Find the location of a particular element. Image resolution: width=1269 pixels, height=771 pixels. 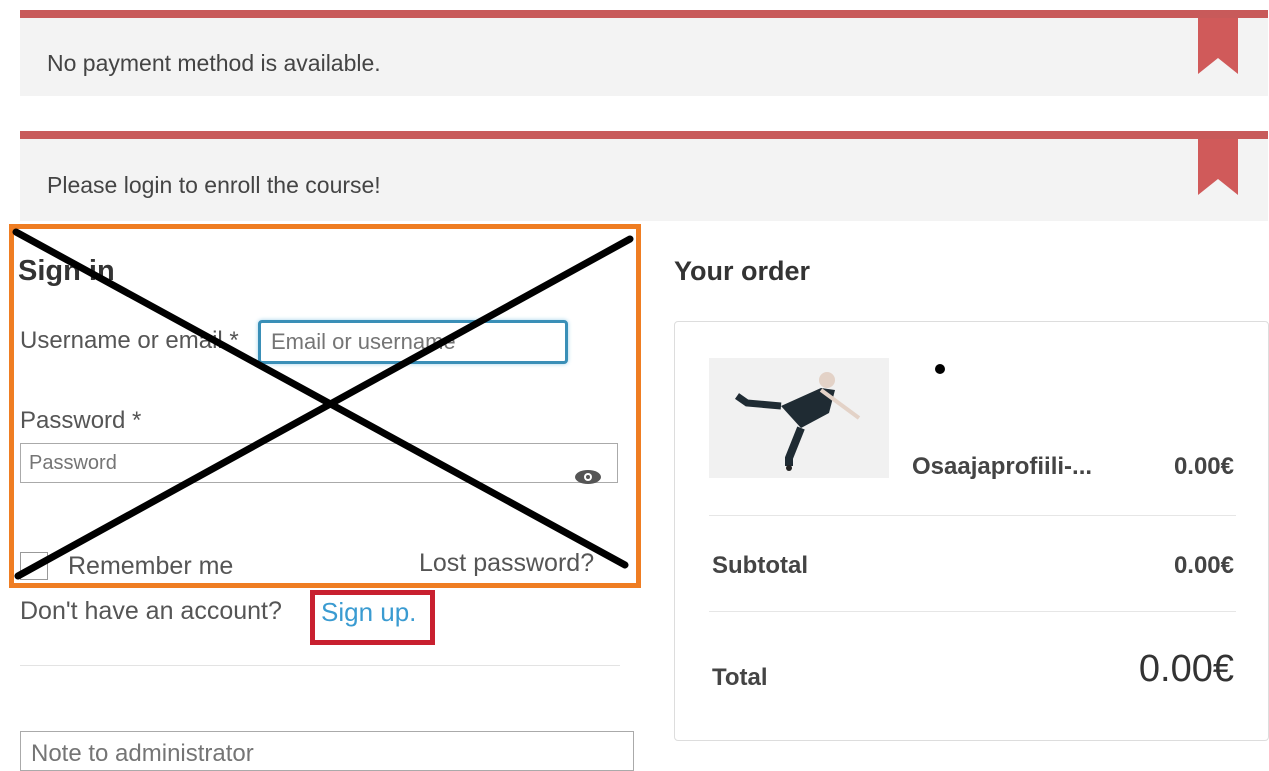

signup-highlight-box is located at coordinates (372, 617).